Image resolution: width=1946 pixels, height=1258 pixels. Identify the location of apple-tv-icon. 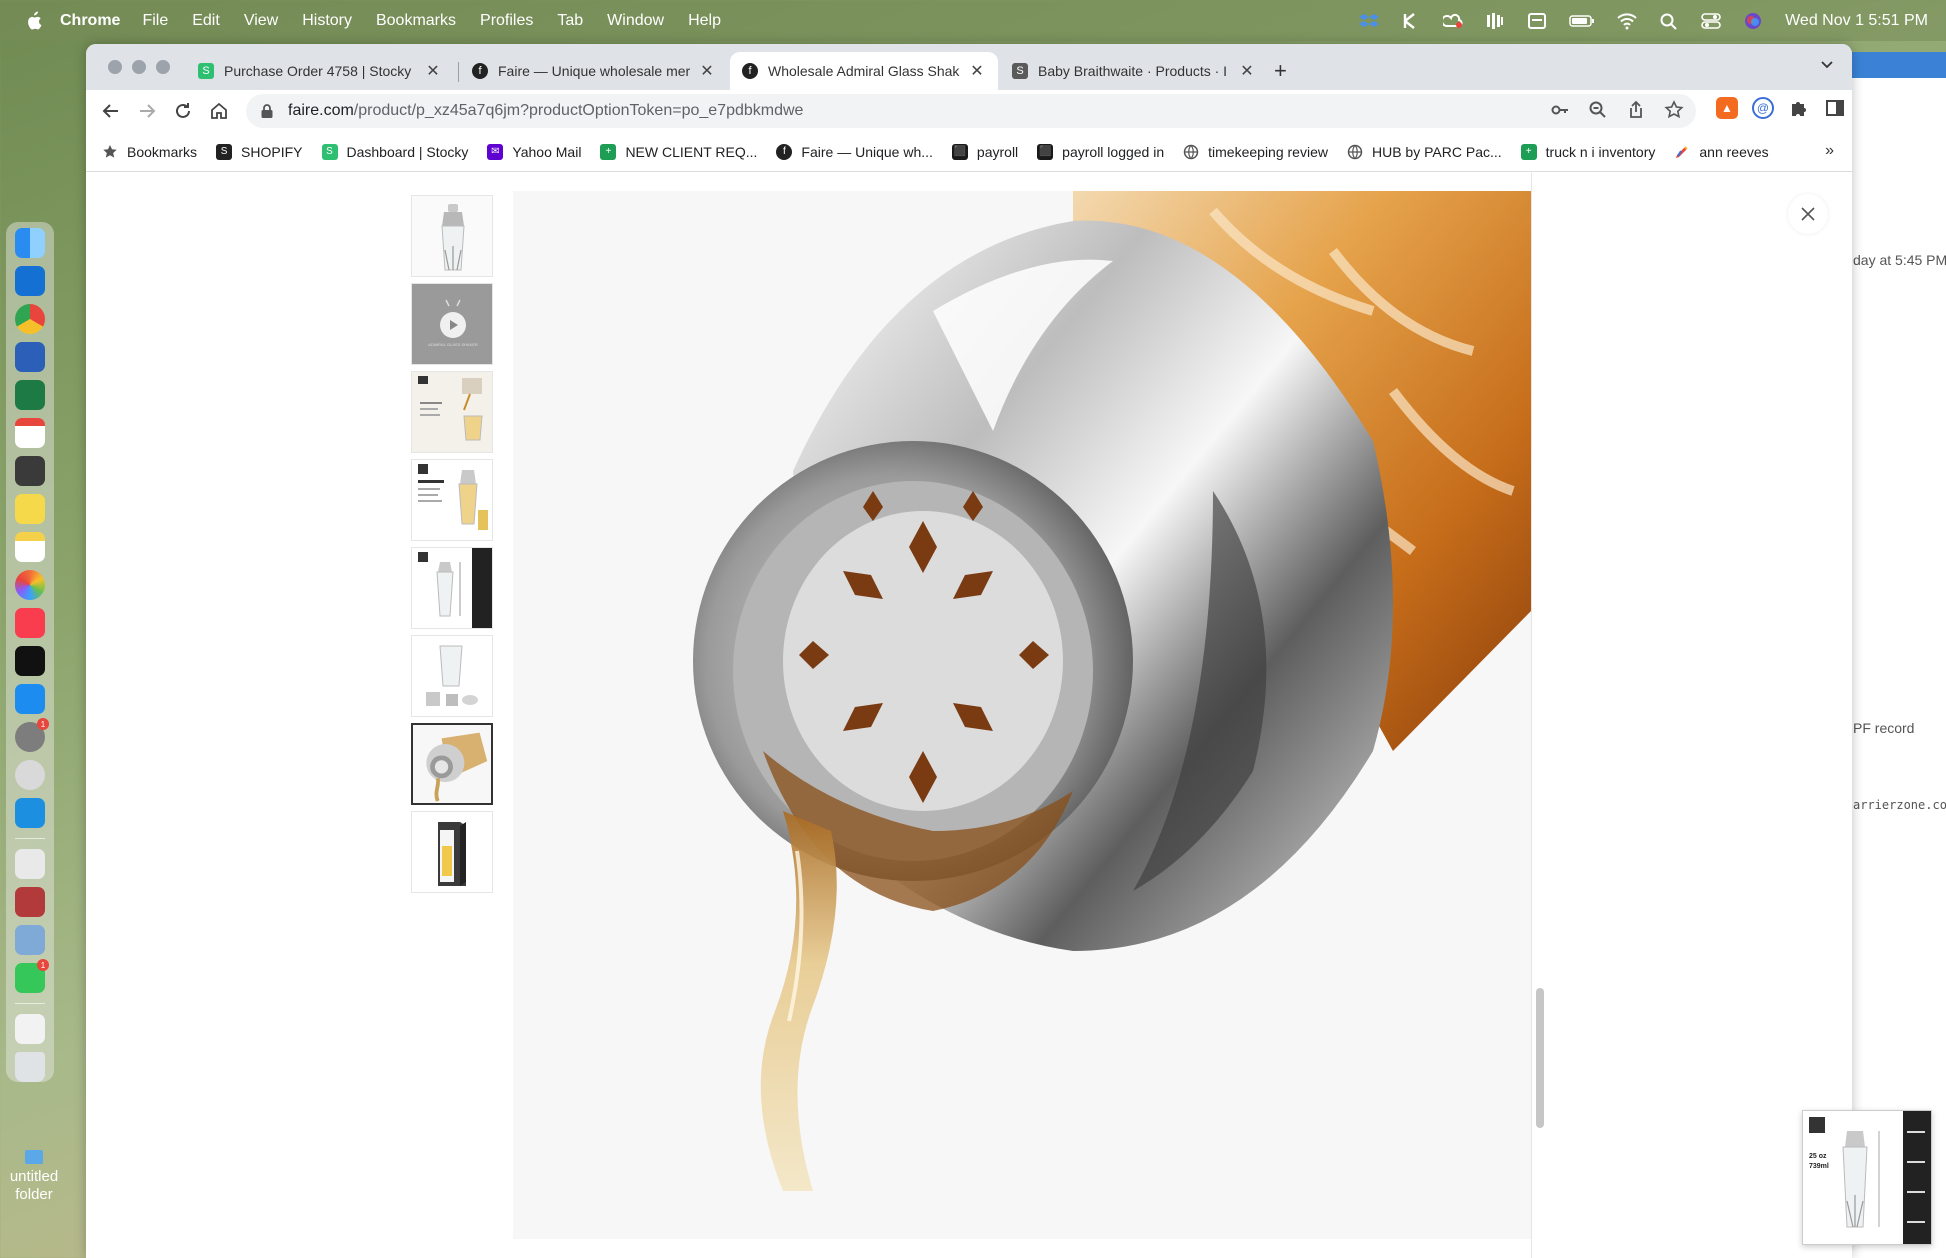
(30, 661).